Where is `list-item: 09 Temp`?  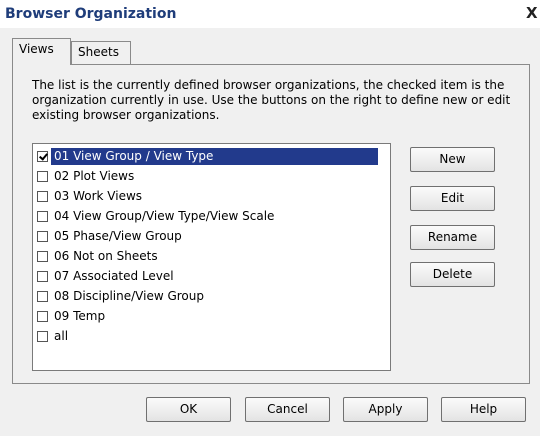 list-item: 09 Temp is located at coordinates (205, 316).